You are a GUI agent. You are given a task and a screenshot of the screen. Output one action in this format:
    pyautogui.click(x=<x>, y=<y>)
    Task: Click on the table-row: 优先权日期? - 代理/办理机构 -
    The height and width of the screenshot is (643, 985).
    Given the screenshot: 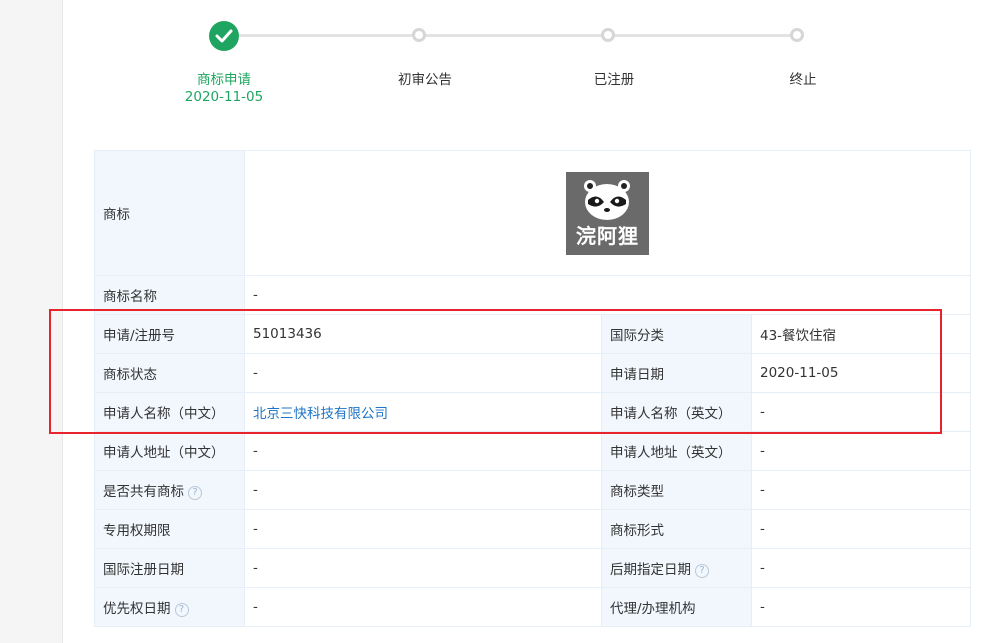 What is the action you would take?
    pyautogui.click(x=533, y=607)
    